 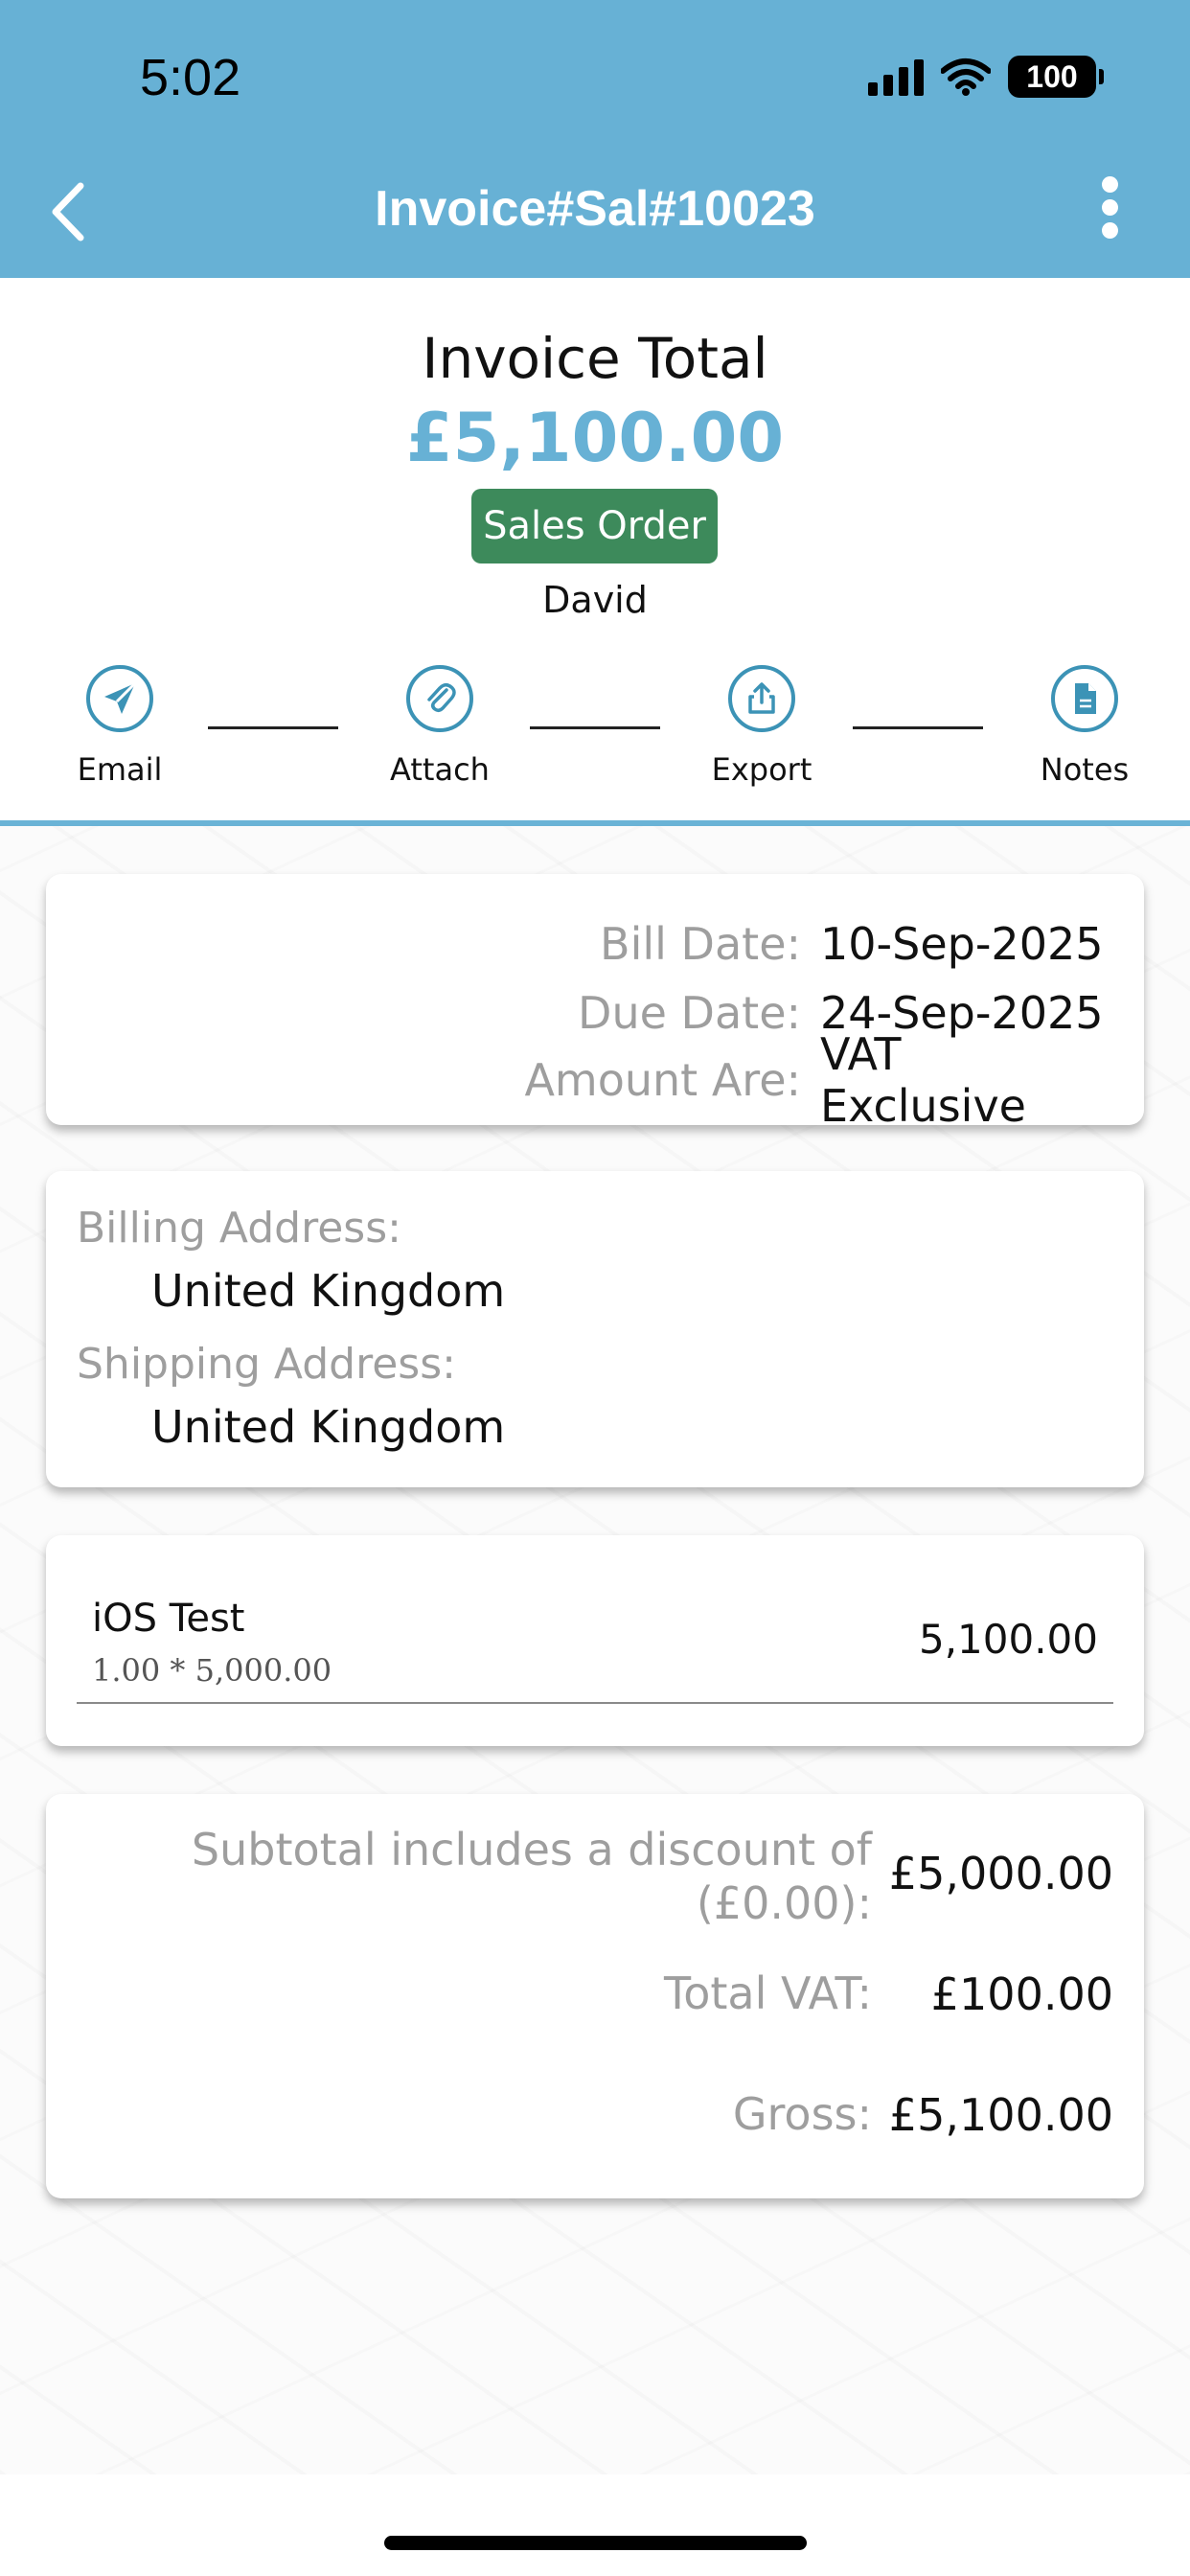 What do you see at coordinates (962, 944) in the screenshot?
I see `bill-date-value: 10-Sep-2025` at bounding box center [962, 944].